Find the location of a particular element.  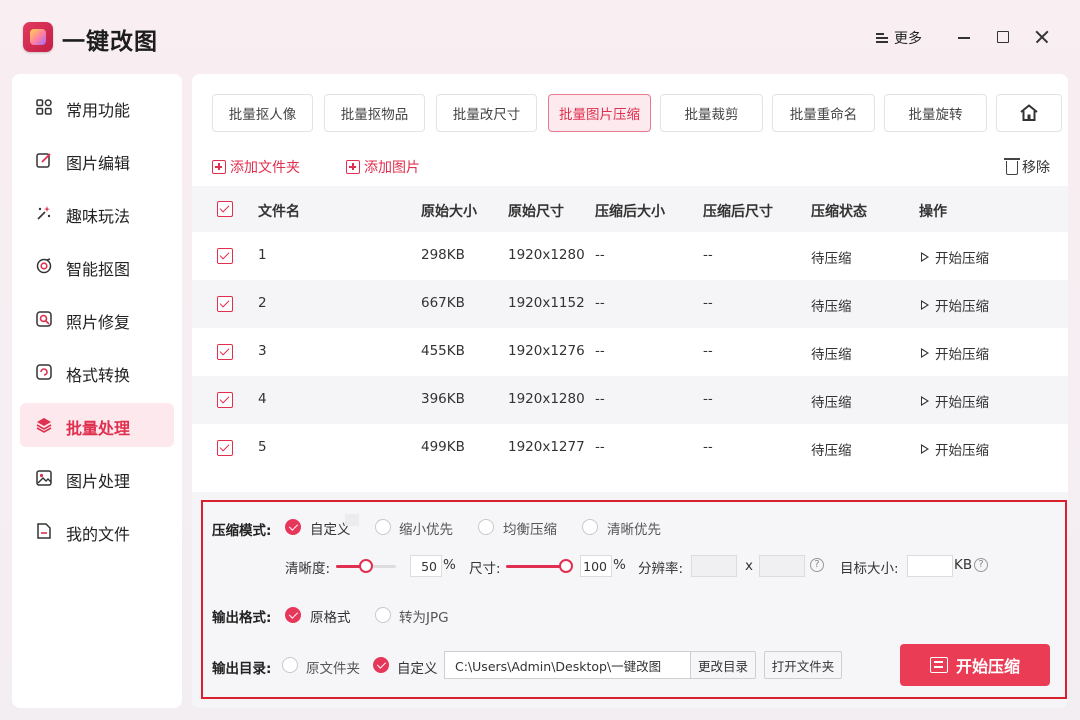

change-dir-button: 更改目录 is located at coordinates (723, 665).